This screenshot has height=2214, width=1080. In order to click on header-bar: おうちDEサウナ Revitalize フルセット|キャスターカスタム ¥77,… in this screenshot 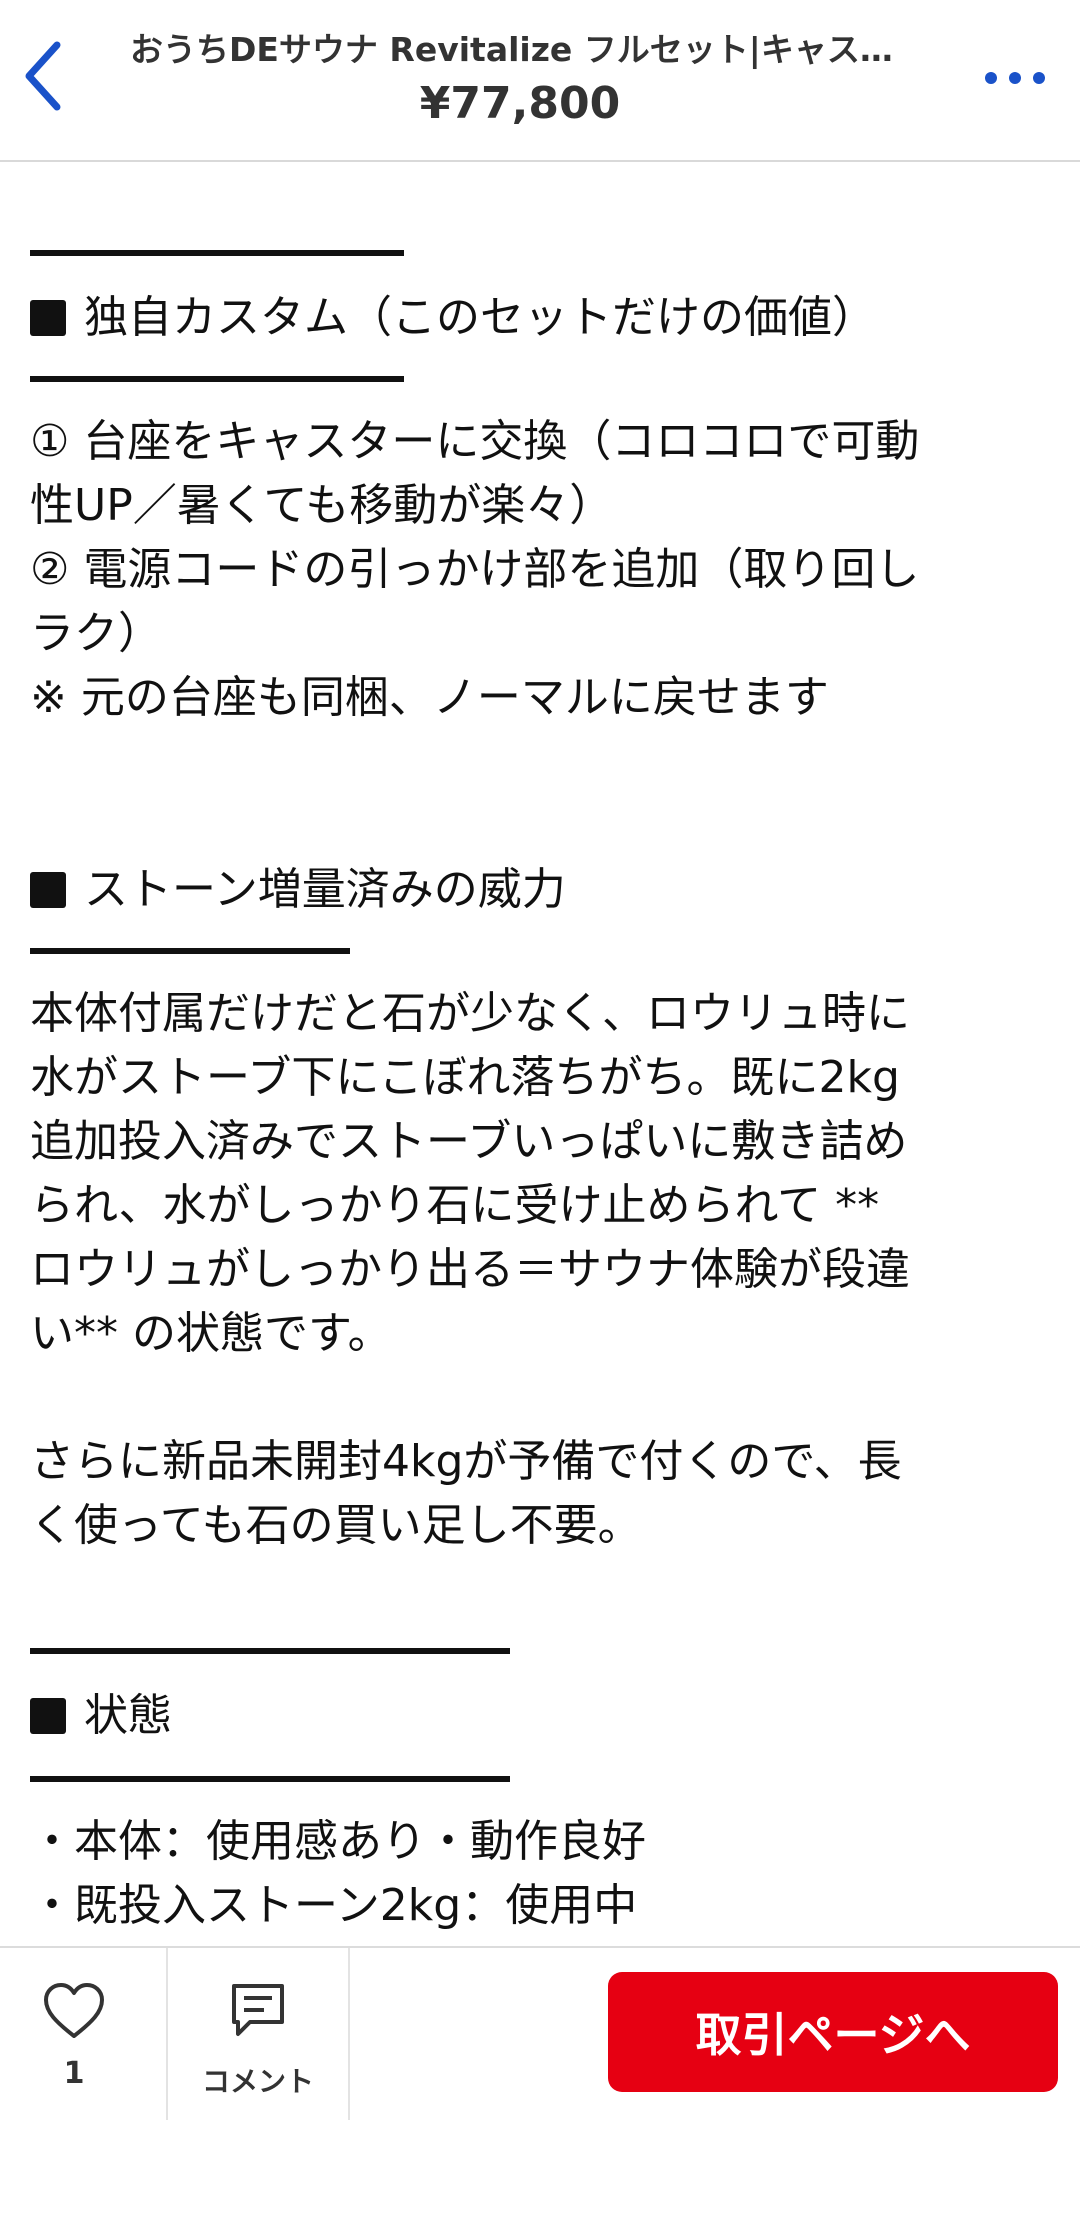, I will do `click(540, 81)`.